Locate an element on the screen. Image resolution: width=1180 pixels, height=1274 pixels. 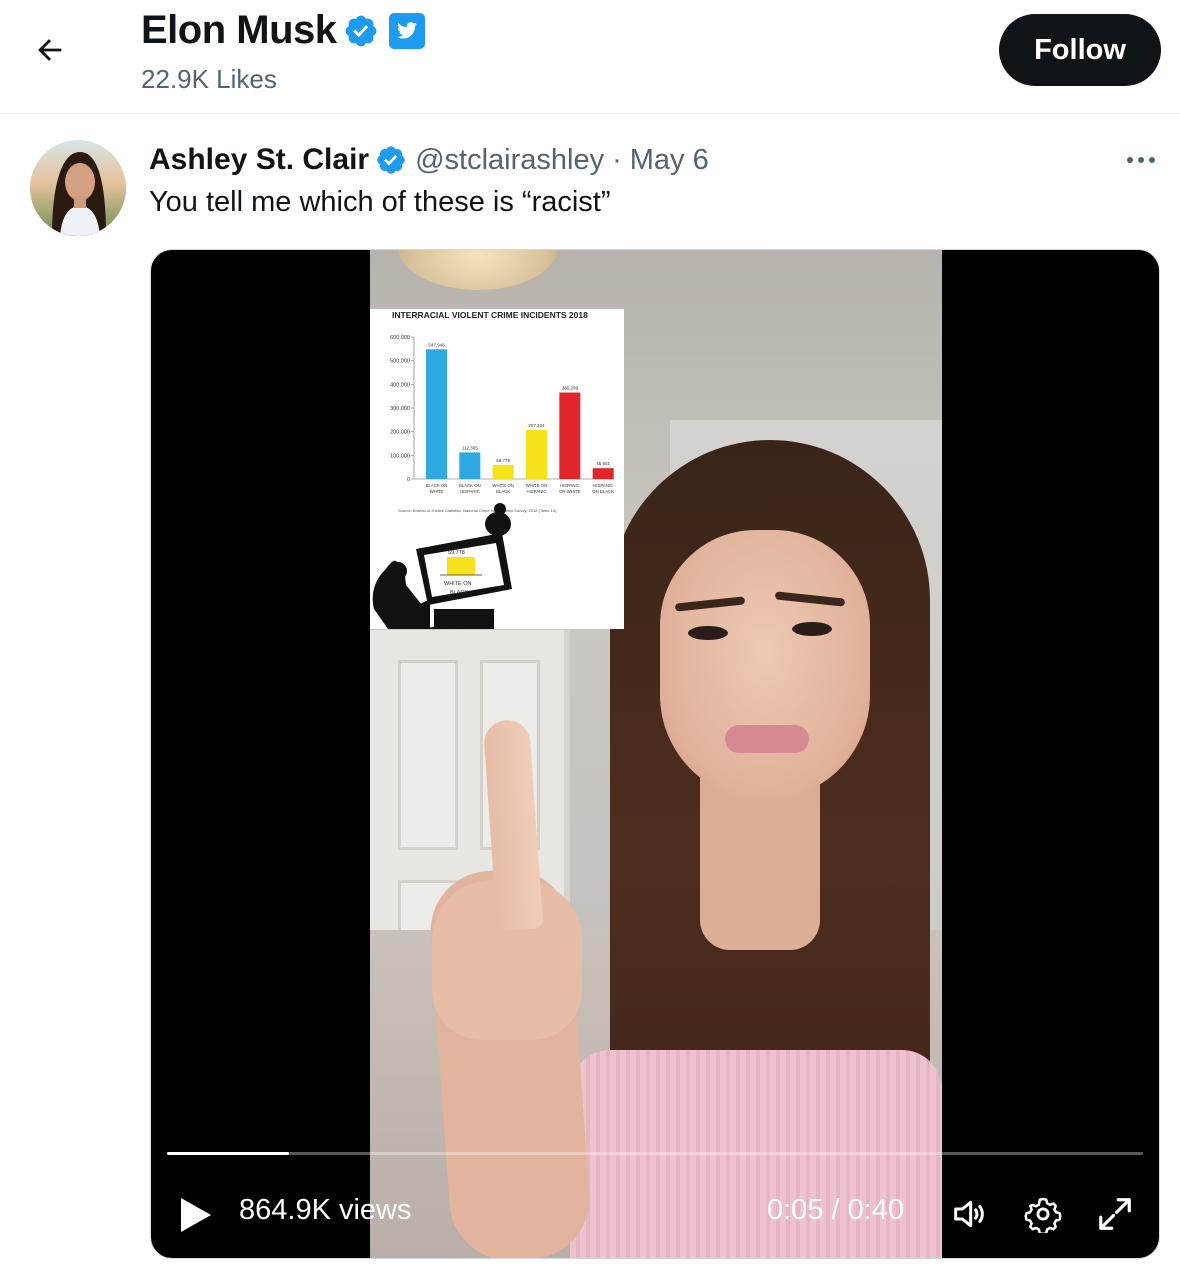
arrow-left-icon is located at coordinates (50, 50).